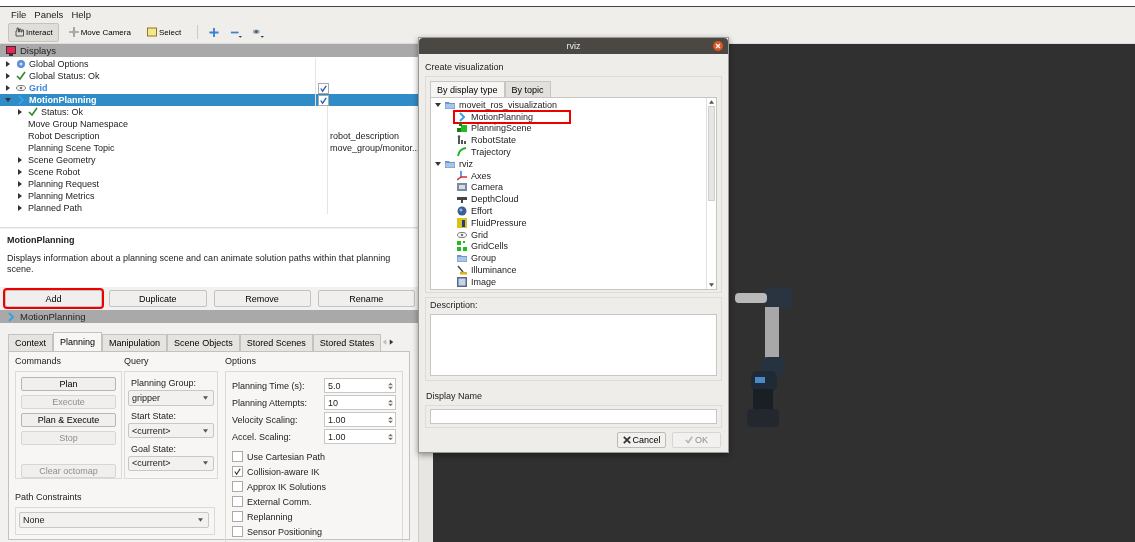 This screenshot has height=542, width=1135. Describe the element at coordinates (454, 305) in the screenshot. I see `field-label: Description:` at that location.